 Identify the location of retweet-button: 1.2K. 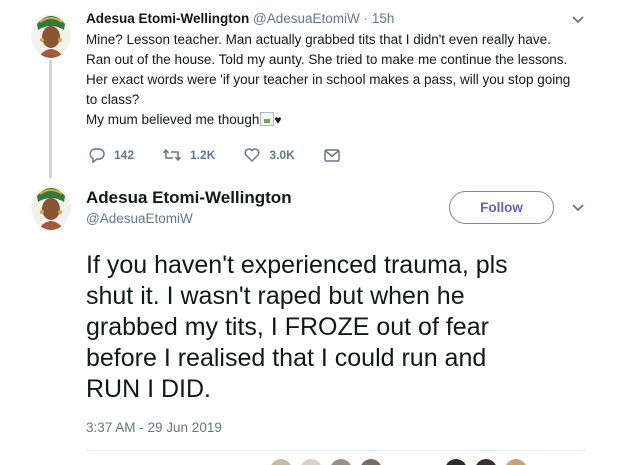
(188, 155).